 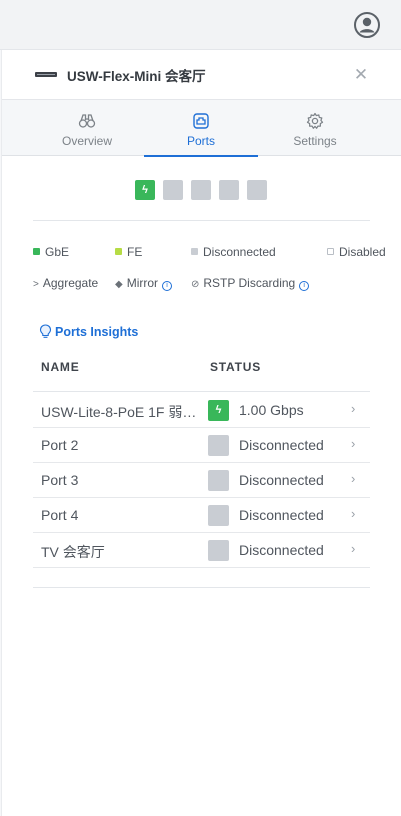 I want to click on legend-mirror: ◆ Mirror i, so click(x=144, y=283).